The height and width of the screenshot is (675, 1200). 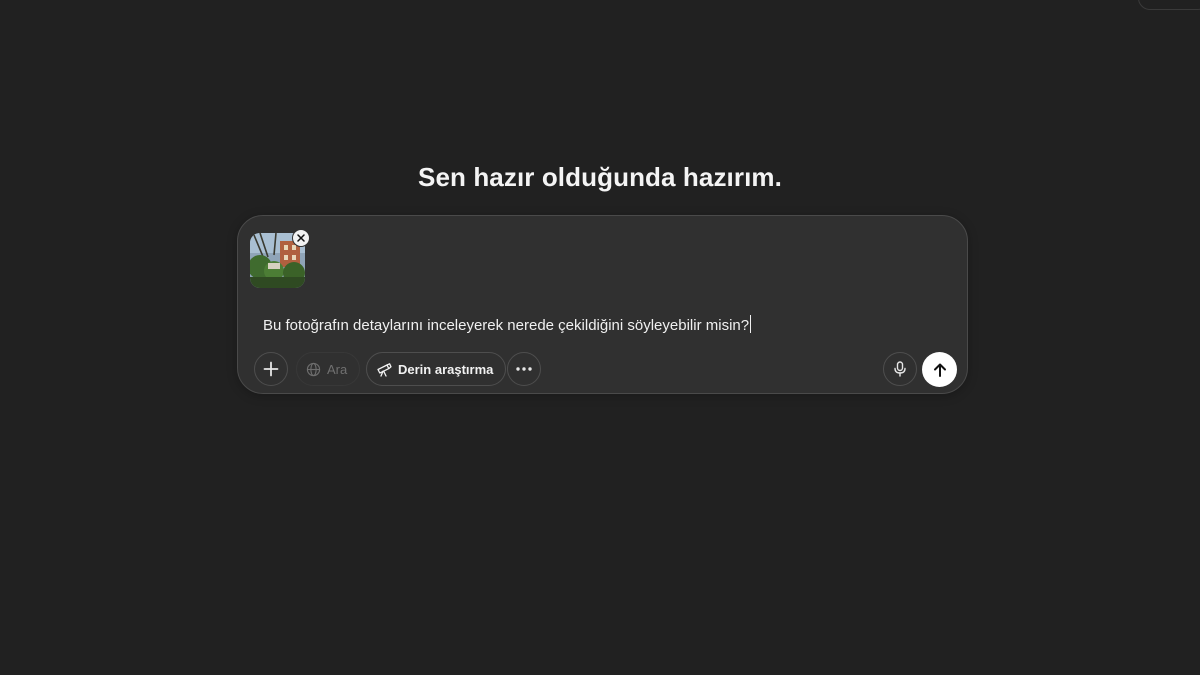 I want to click on send-button, so click(x=939, y=369).